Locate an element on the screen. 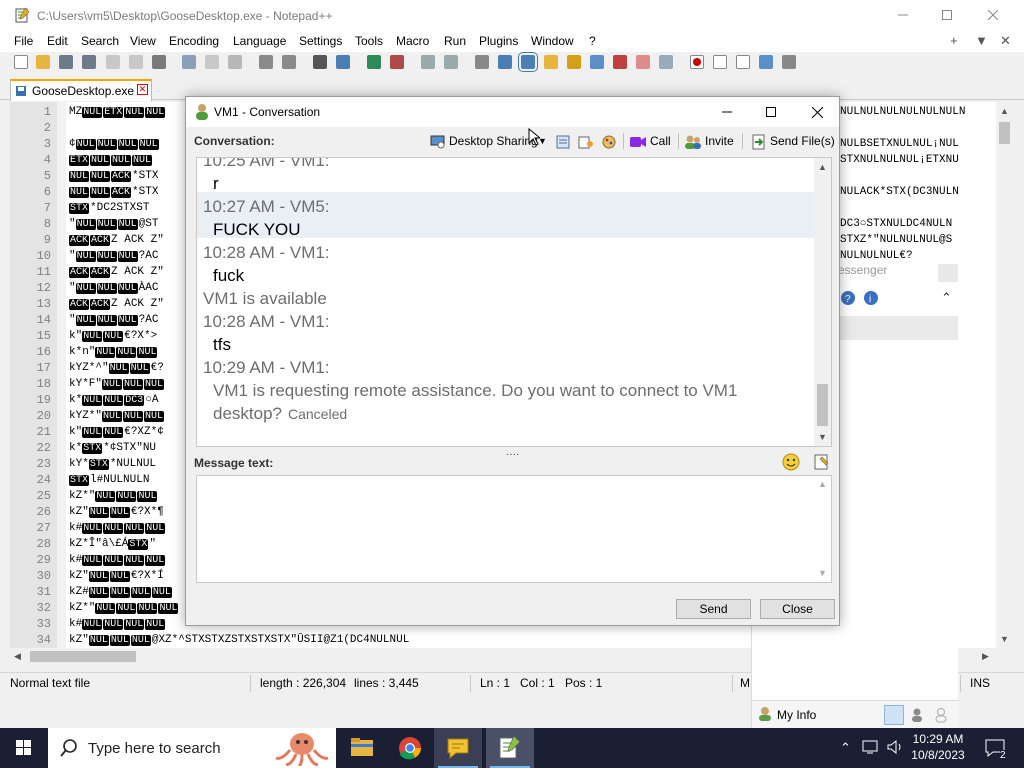 This screenshot has height=768, width=1024. help-icon: ? is located at coordinates (848, 298).